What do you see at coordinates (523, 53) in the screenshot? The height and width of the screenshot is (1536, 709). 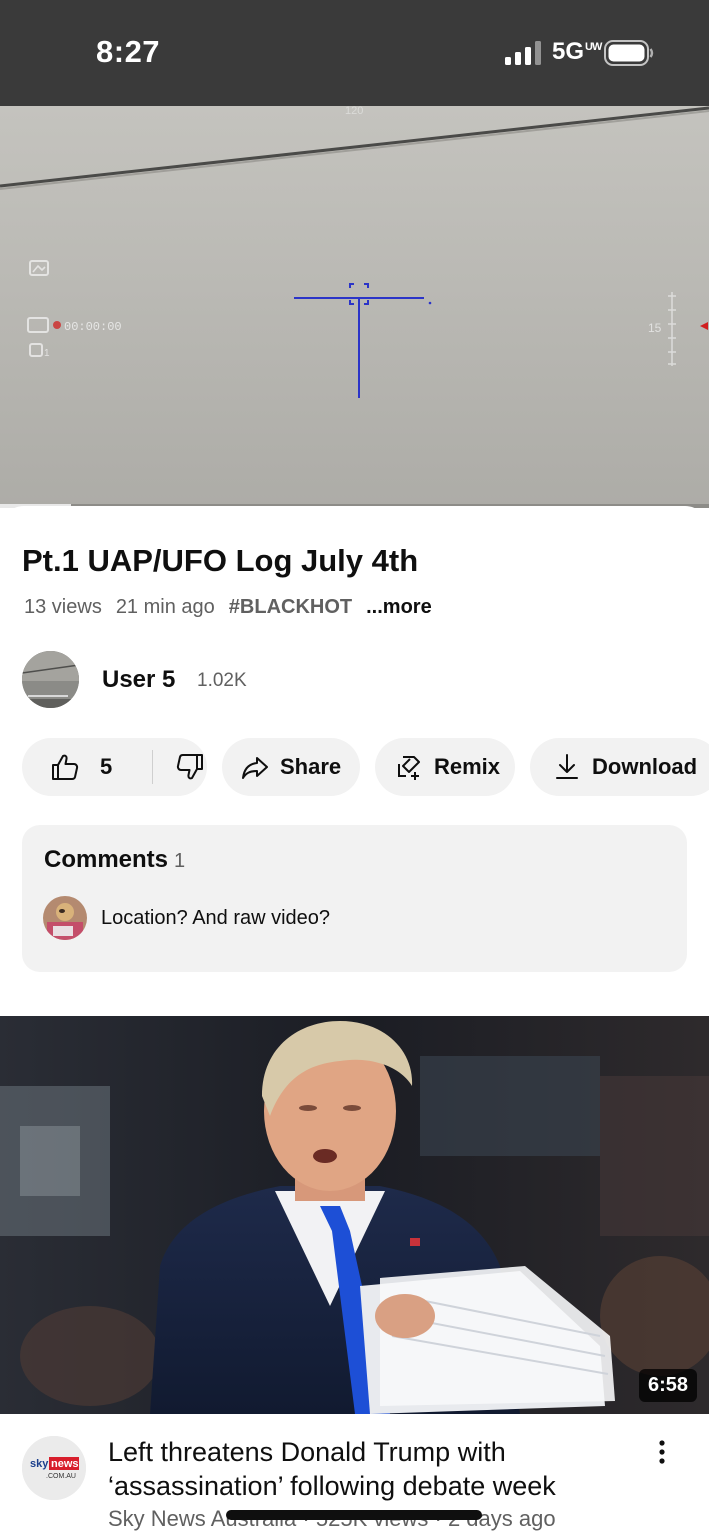 I see `cellular-signal-icon` at bounding box center [523, 53].